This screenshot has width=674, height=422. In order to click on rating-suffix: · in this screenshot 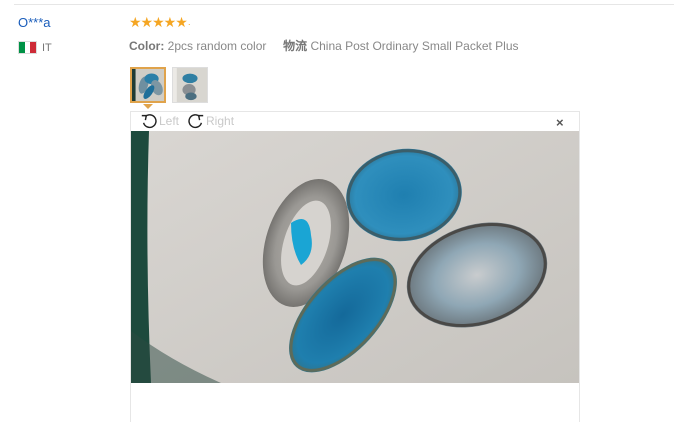, I will do `click(189, 24)`.